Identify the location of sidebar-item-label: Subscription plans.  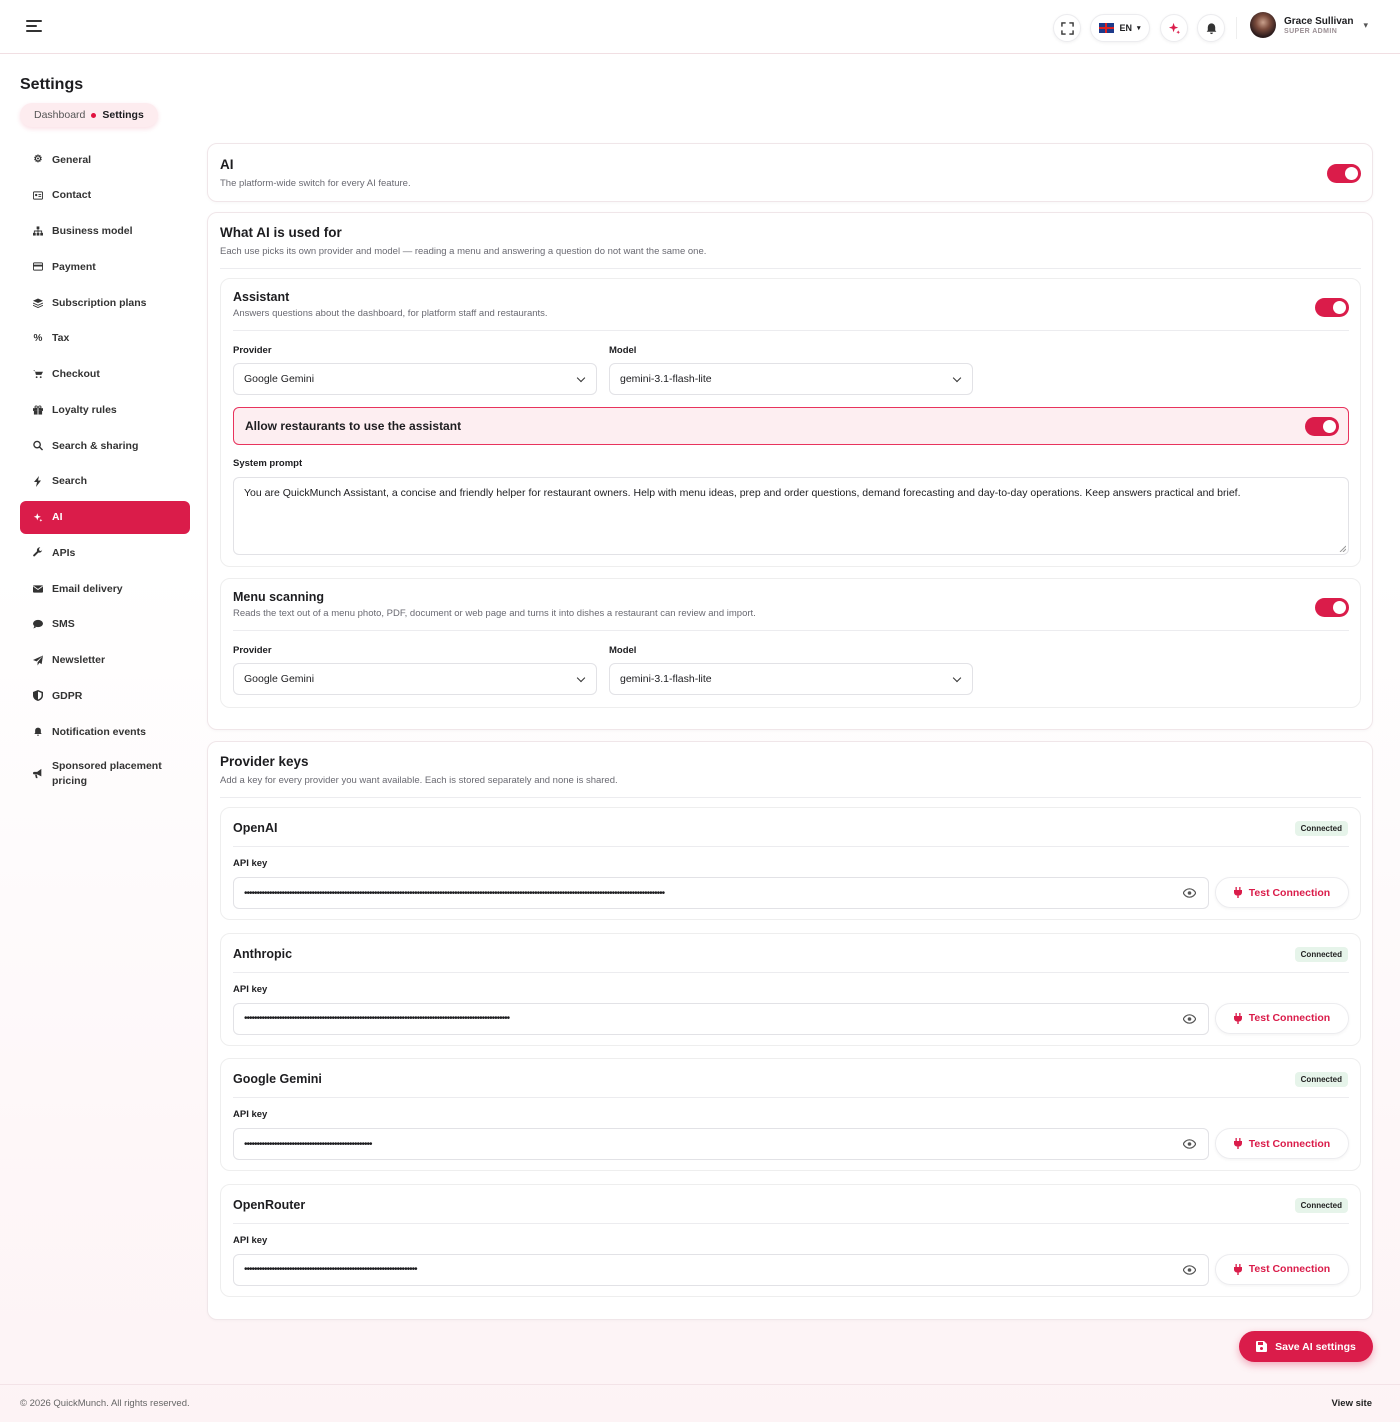
(99, 302).